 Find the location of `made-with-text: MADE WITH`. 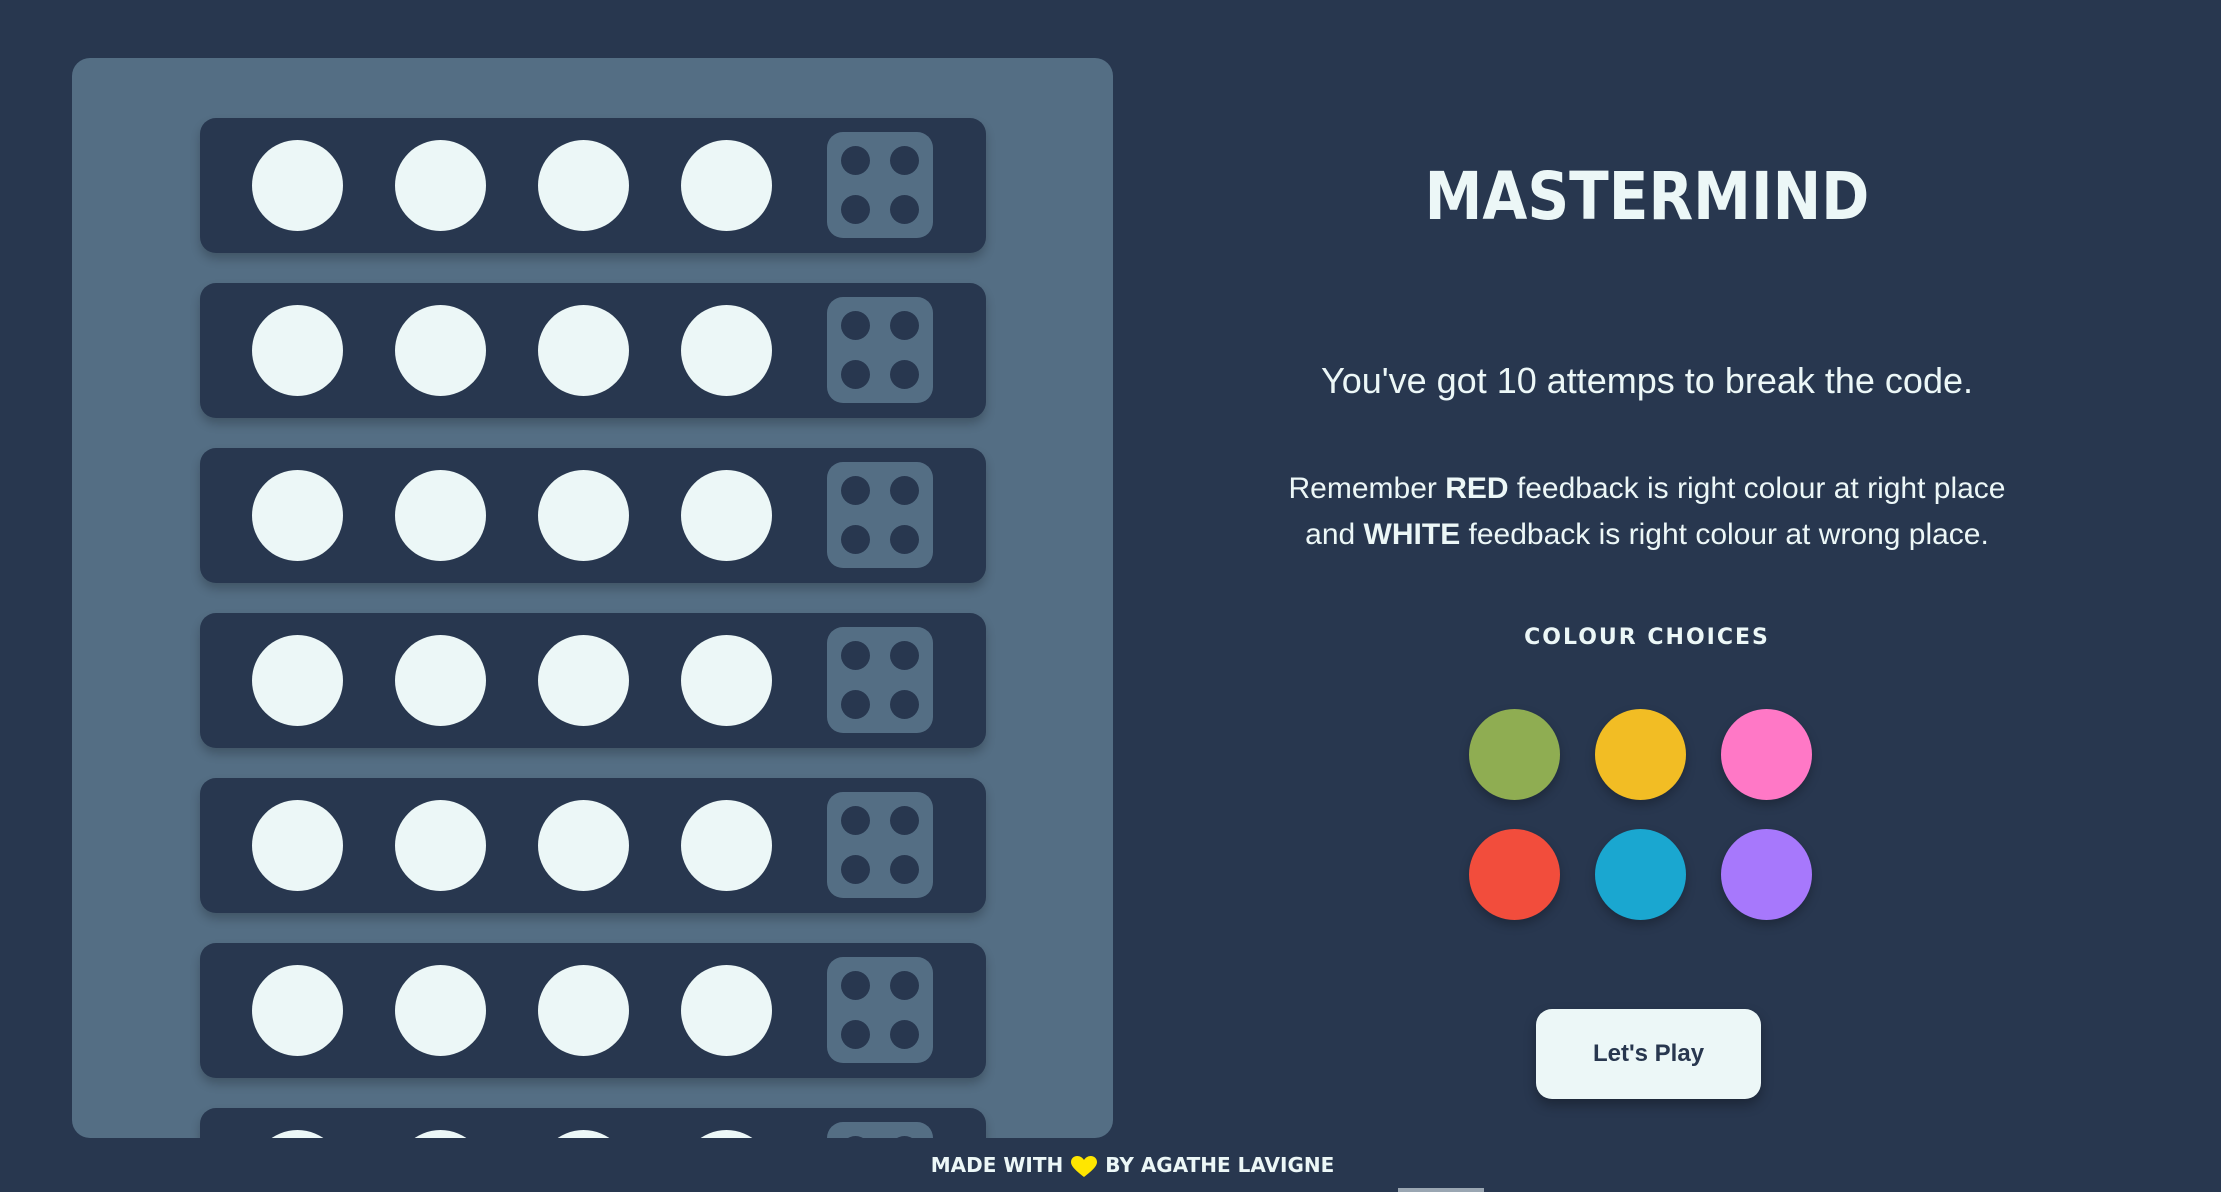

made-with-text: MADE WITH is located at coordinates (997, 1165).